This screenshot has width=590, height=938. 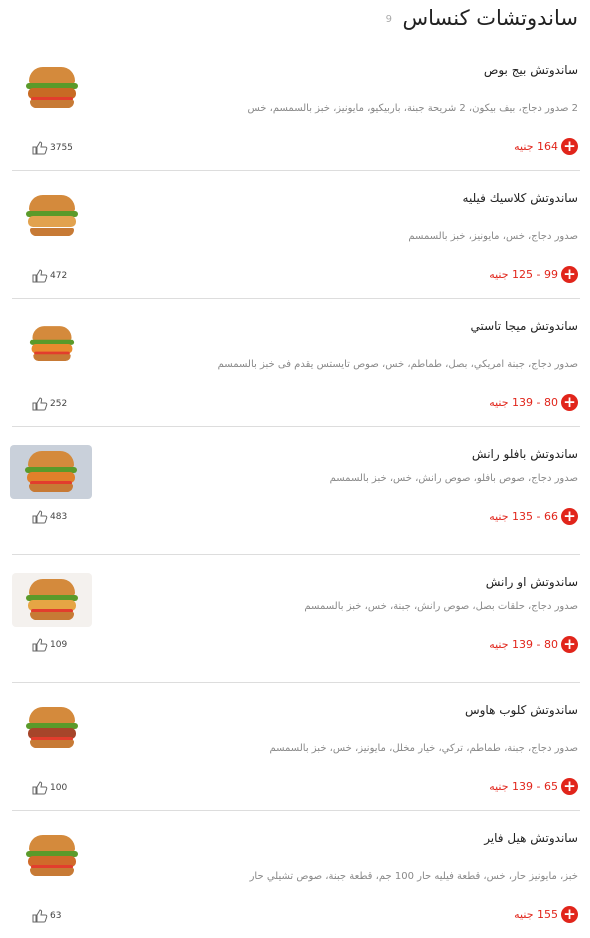 I want to click on likes: 100, so click(x=49, y=788).